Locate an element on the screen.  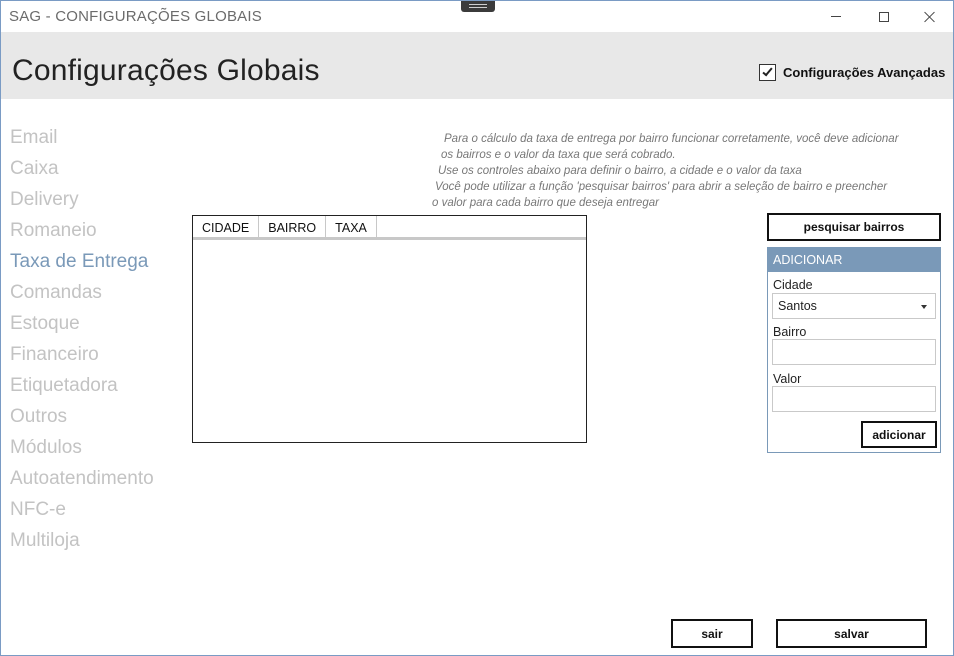
sidebar-item-outros: Outros is located at coordinates (95, 419).